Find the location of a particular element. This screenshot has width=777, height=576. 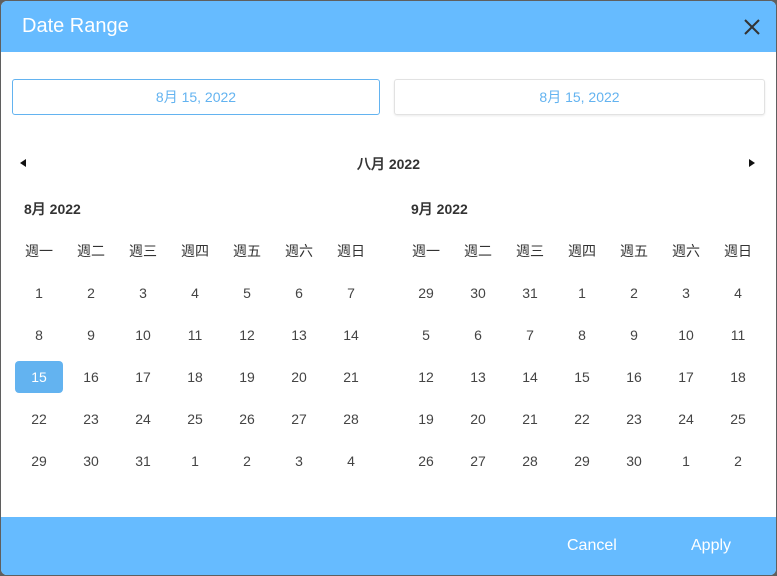

weekday-label: 週一 is located at coordinates (426, 251).